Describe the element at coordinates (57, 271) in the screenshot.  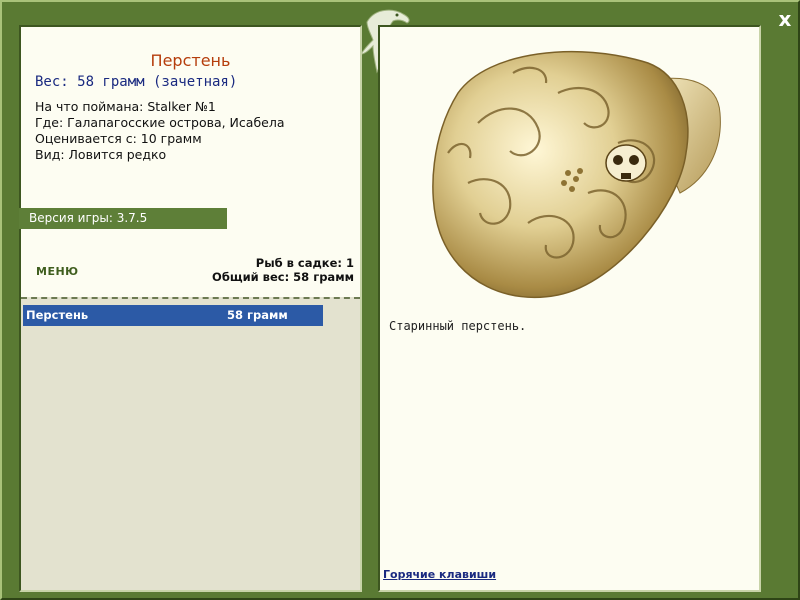
I see `menu-button: МЕНЮ` at that location.